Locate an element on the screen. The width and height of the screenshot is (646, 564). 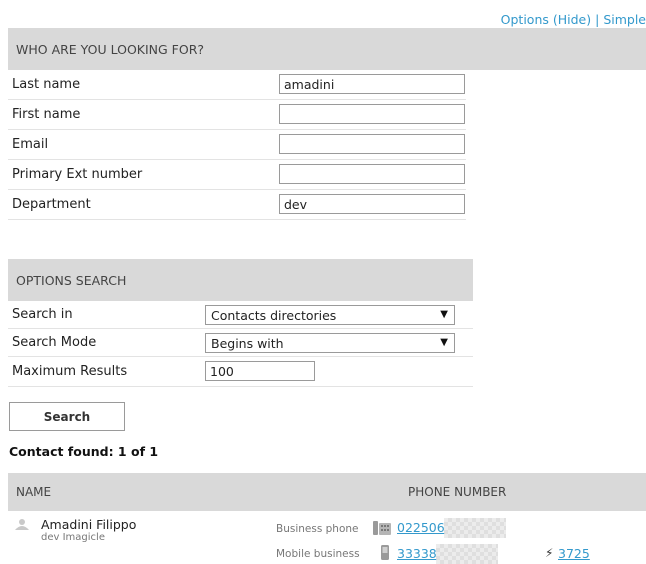
last-name-label: Last name is located at coordinates (46, 84).